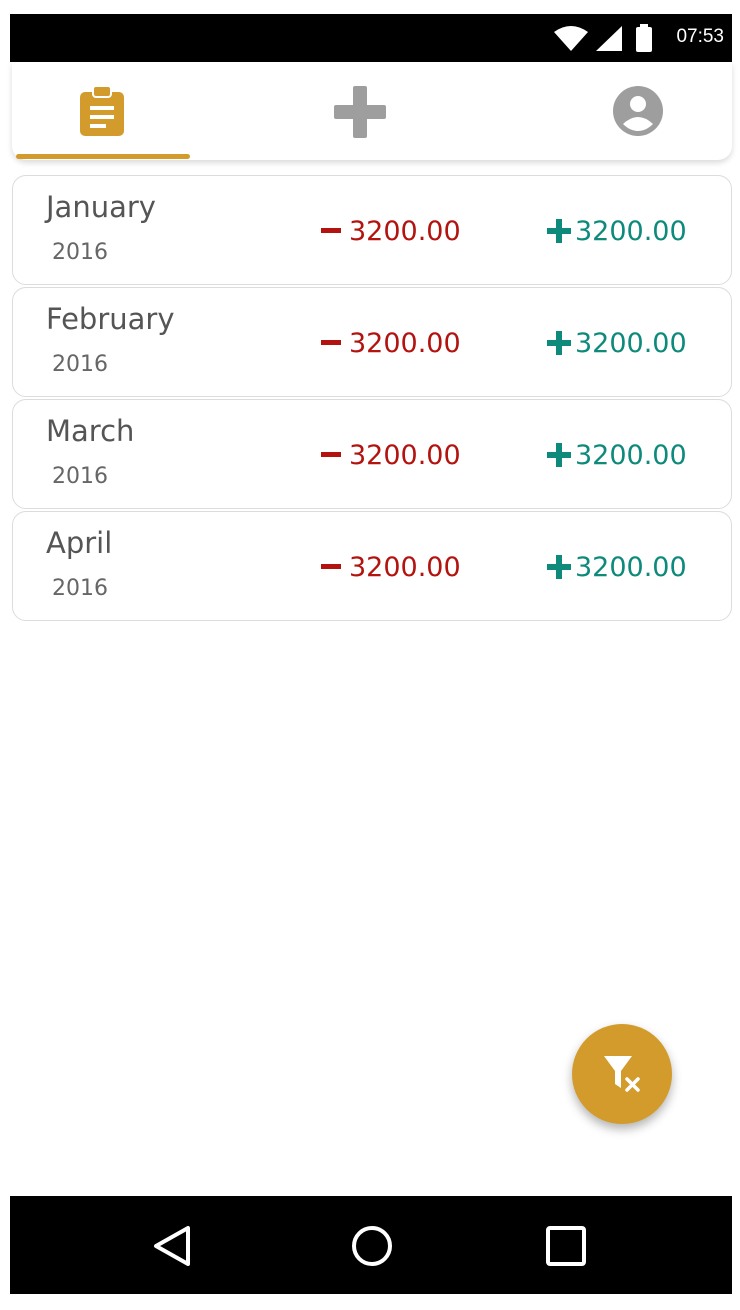 The width and height of the screenshot is (740, 1310). I want to click on account-circle-icon, so click(638, 111).